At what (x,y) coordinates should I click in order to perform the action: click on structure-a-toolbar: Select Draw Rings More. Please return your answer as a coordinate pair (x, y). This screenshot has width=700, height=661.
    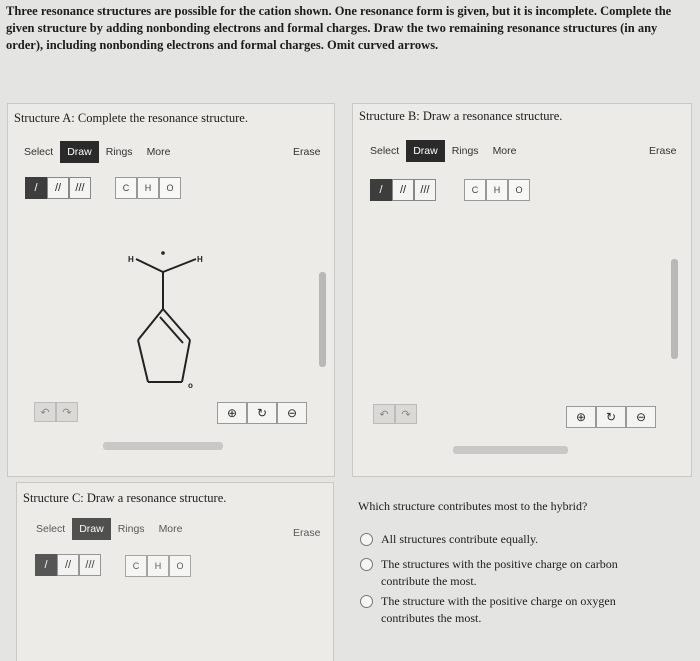
    Looking at the image, I should click on (97, 152).